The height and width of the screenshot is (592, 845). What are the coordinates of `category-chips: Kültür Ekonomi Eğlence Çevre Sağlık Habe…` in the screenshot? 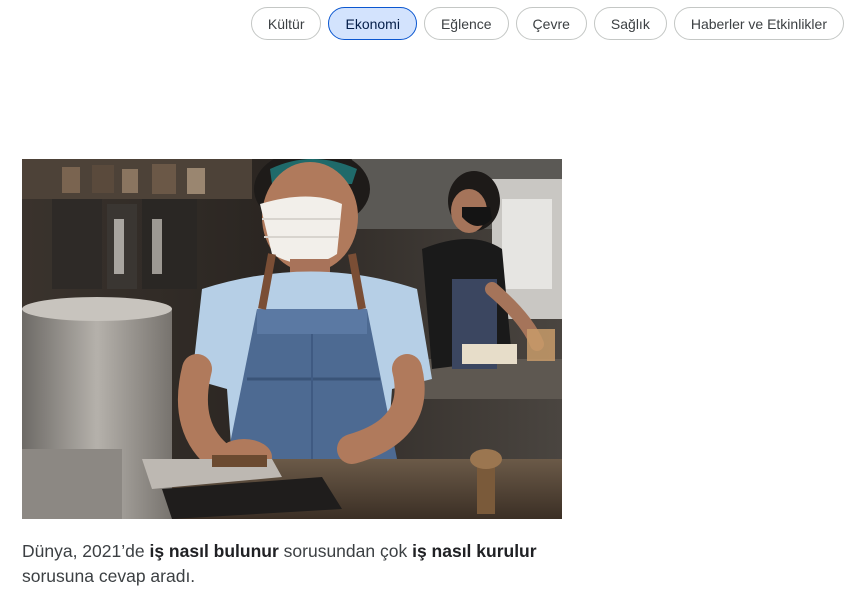 It's located at (547, 23).